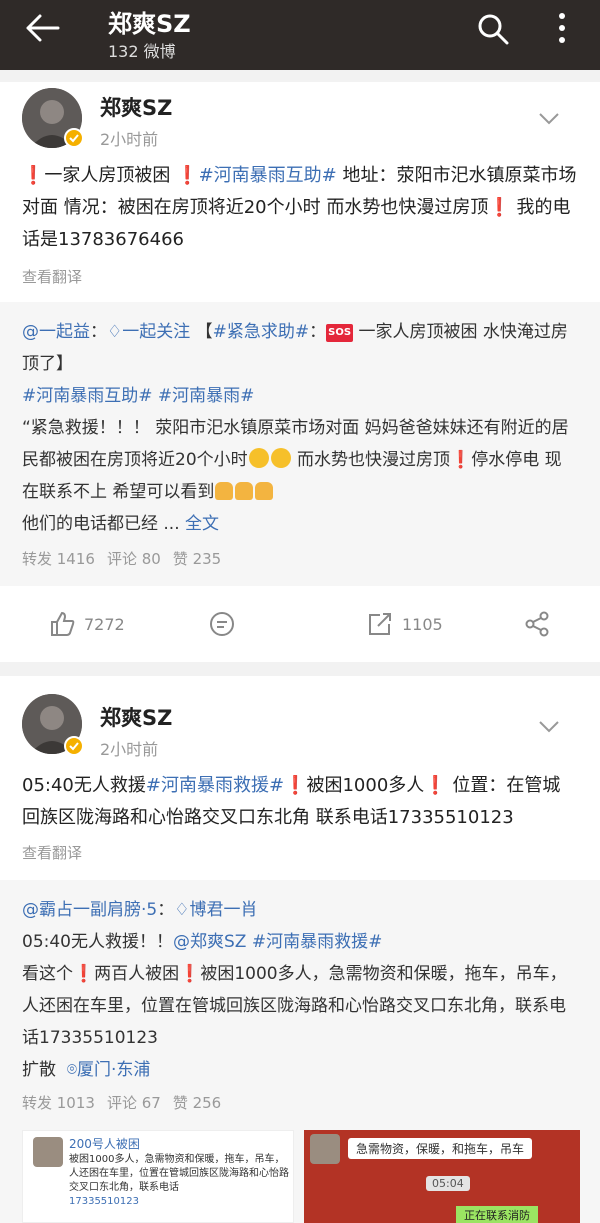 Image resolution: width=600 pixels, height=1223 pixels. What do you see at coordinates (448, 1183) in the screenshot?
I see `chat-time: 05:04` at bounding box center [448, 1183].